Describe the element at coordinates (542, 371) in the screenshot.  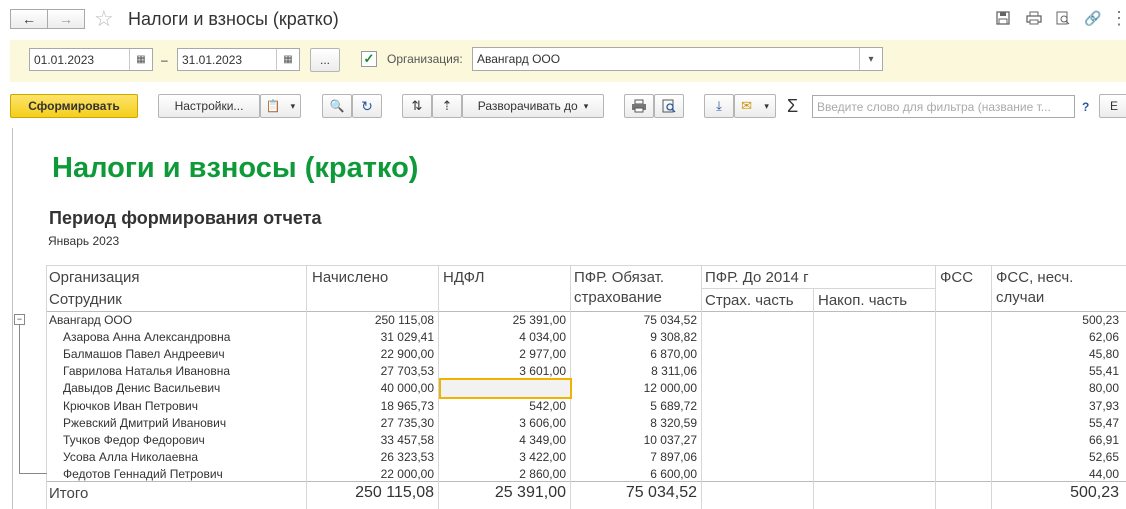
I see `row-ndfl: 3 601,00` at that location.